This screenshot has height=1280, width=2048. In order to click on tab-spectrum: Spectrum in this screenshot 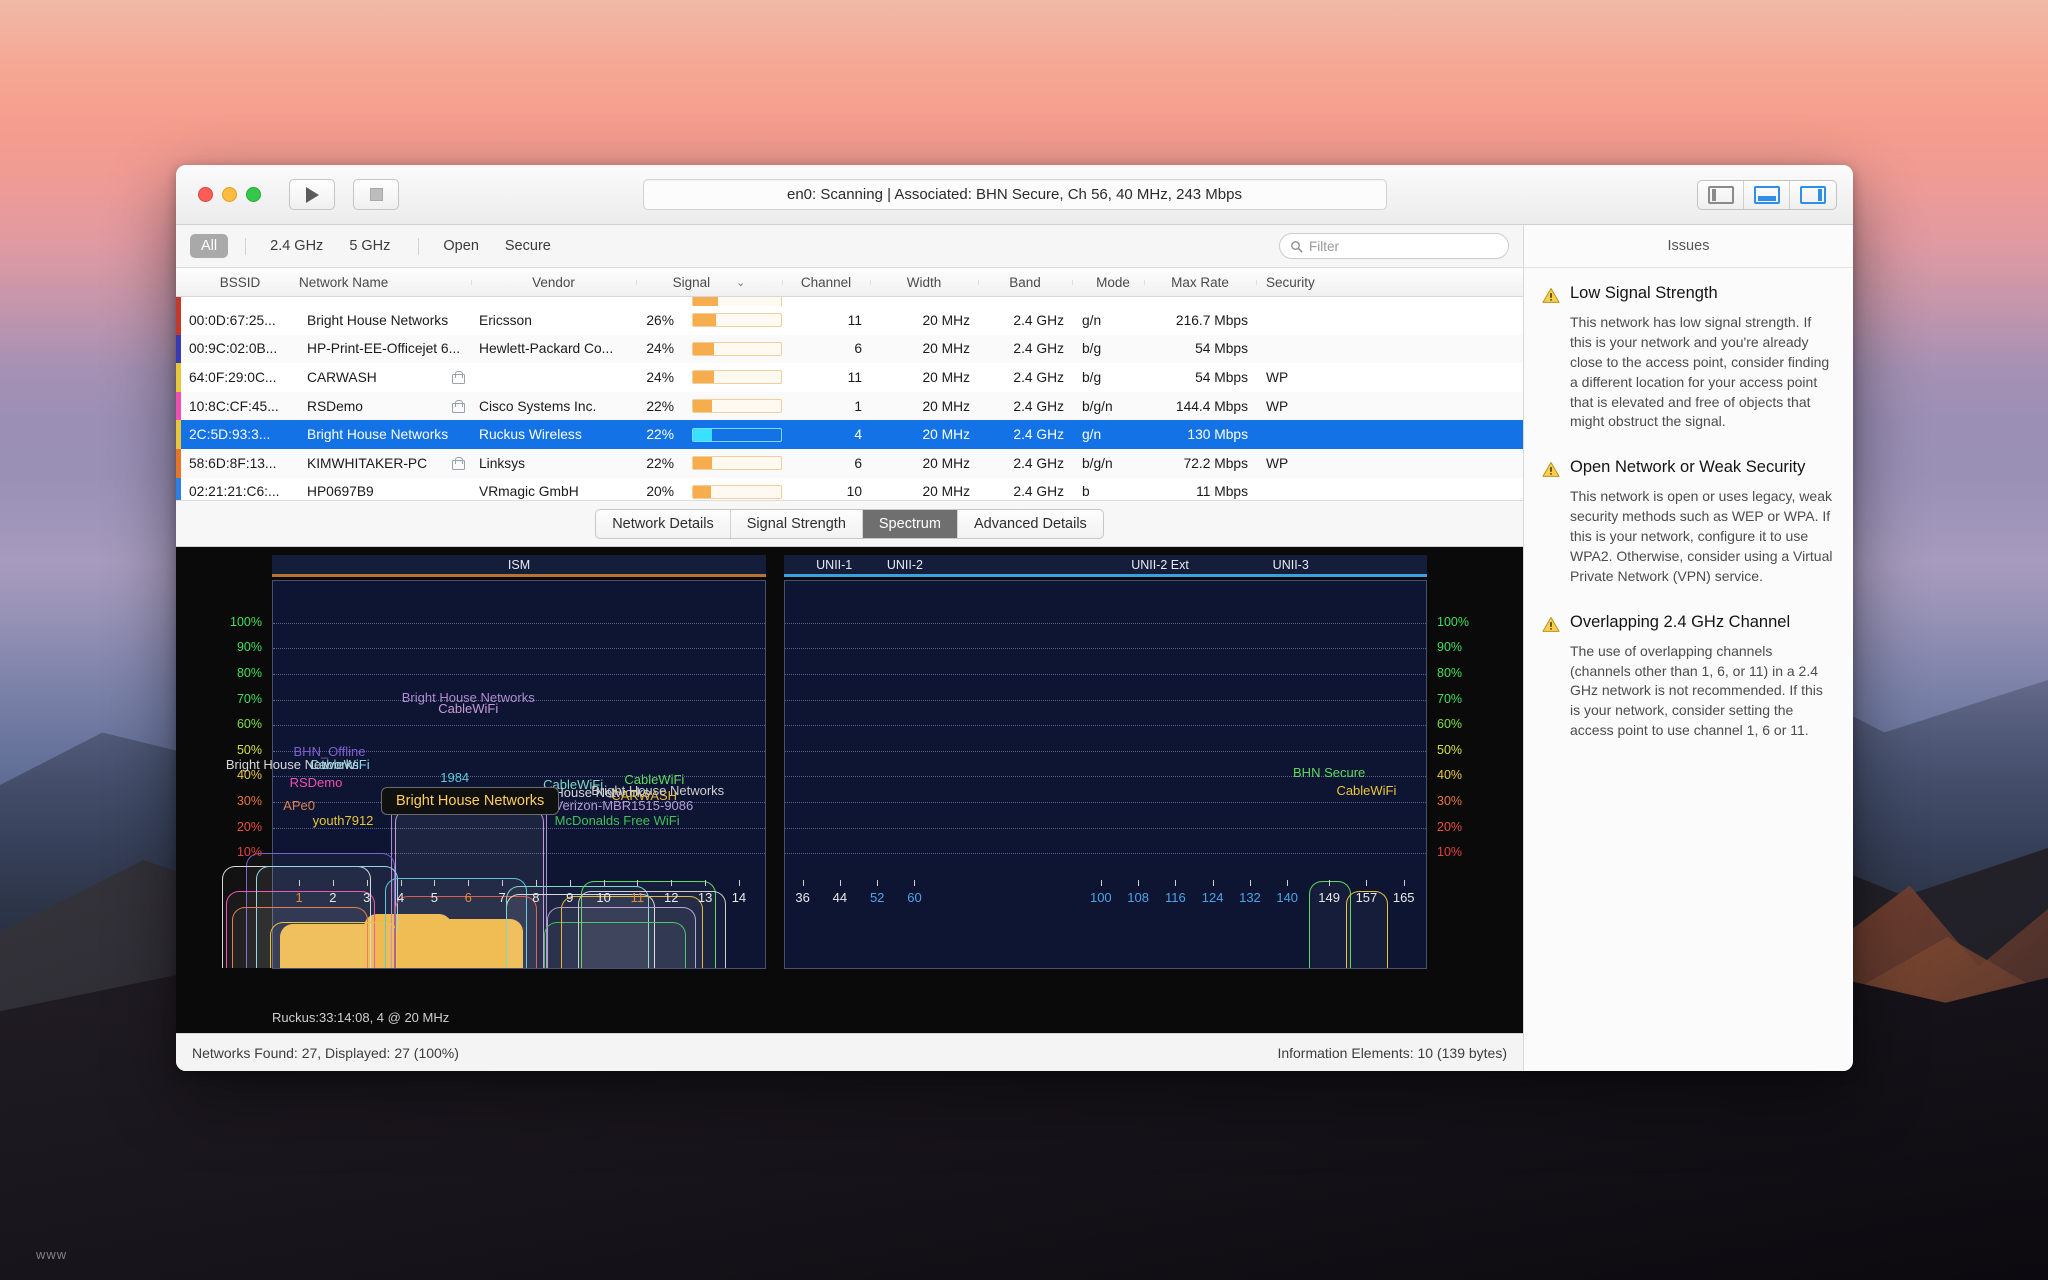, I will do `click(910, 523)`.